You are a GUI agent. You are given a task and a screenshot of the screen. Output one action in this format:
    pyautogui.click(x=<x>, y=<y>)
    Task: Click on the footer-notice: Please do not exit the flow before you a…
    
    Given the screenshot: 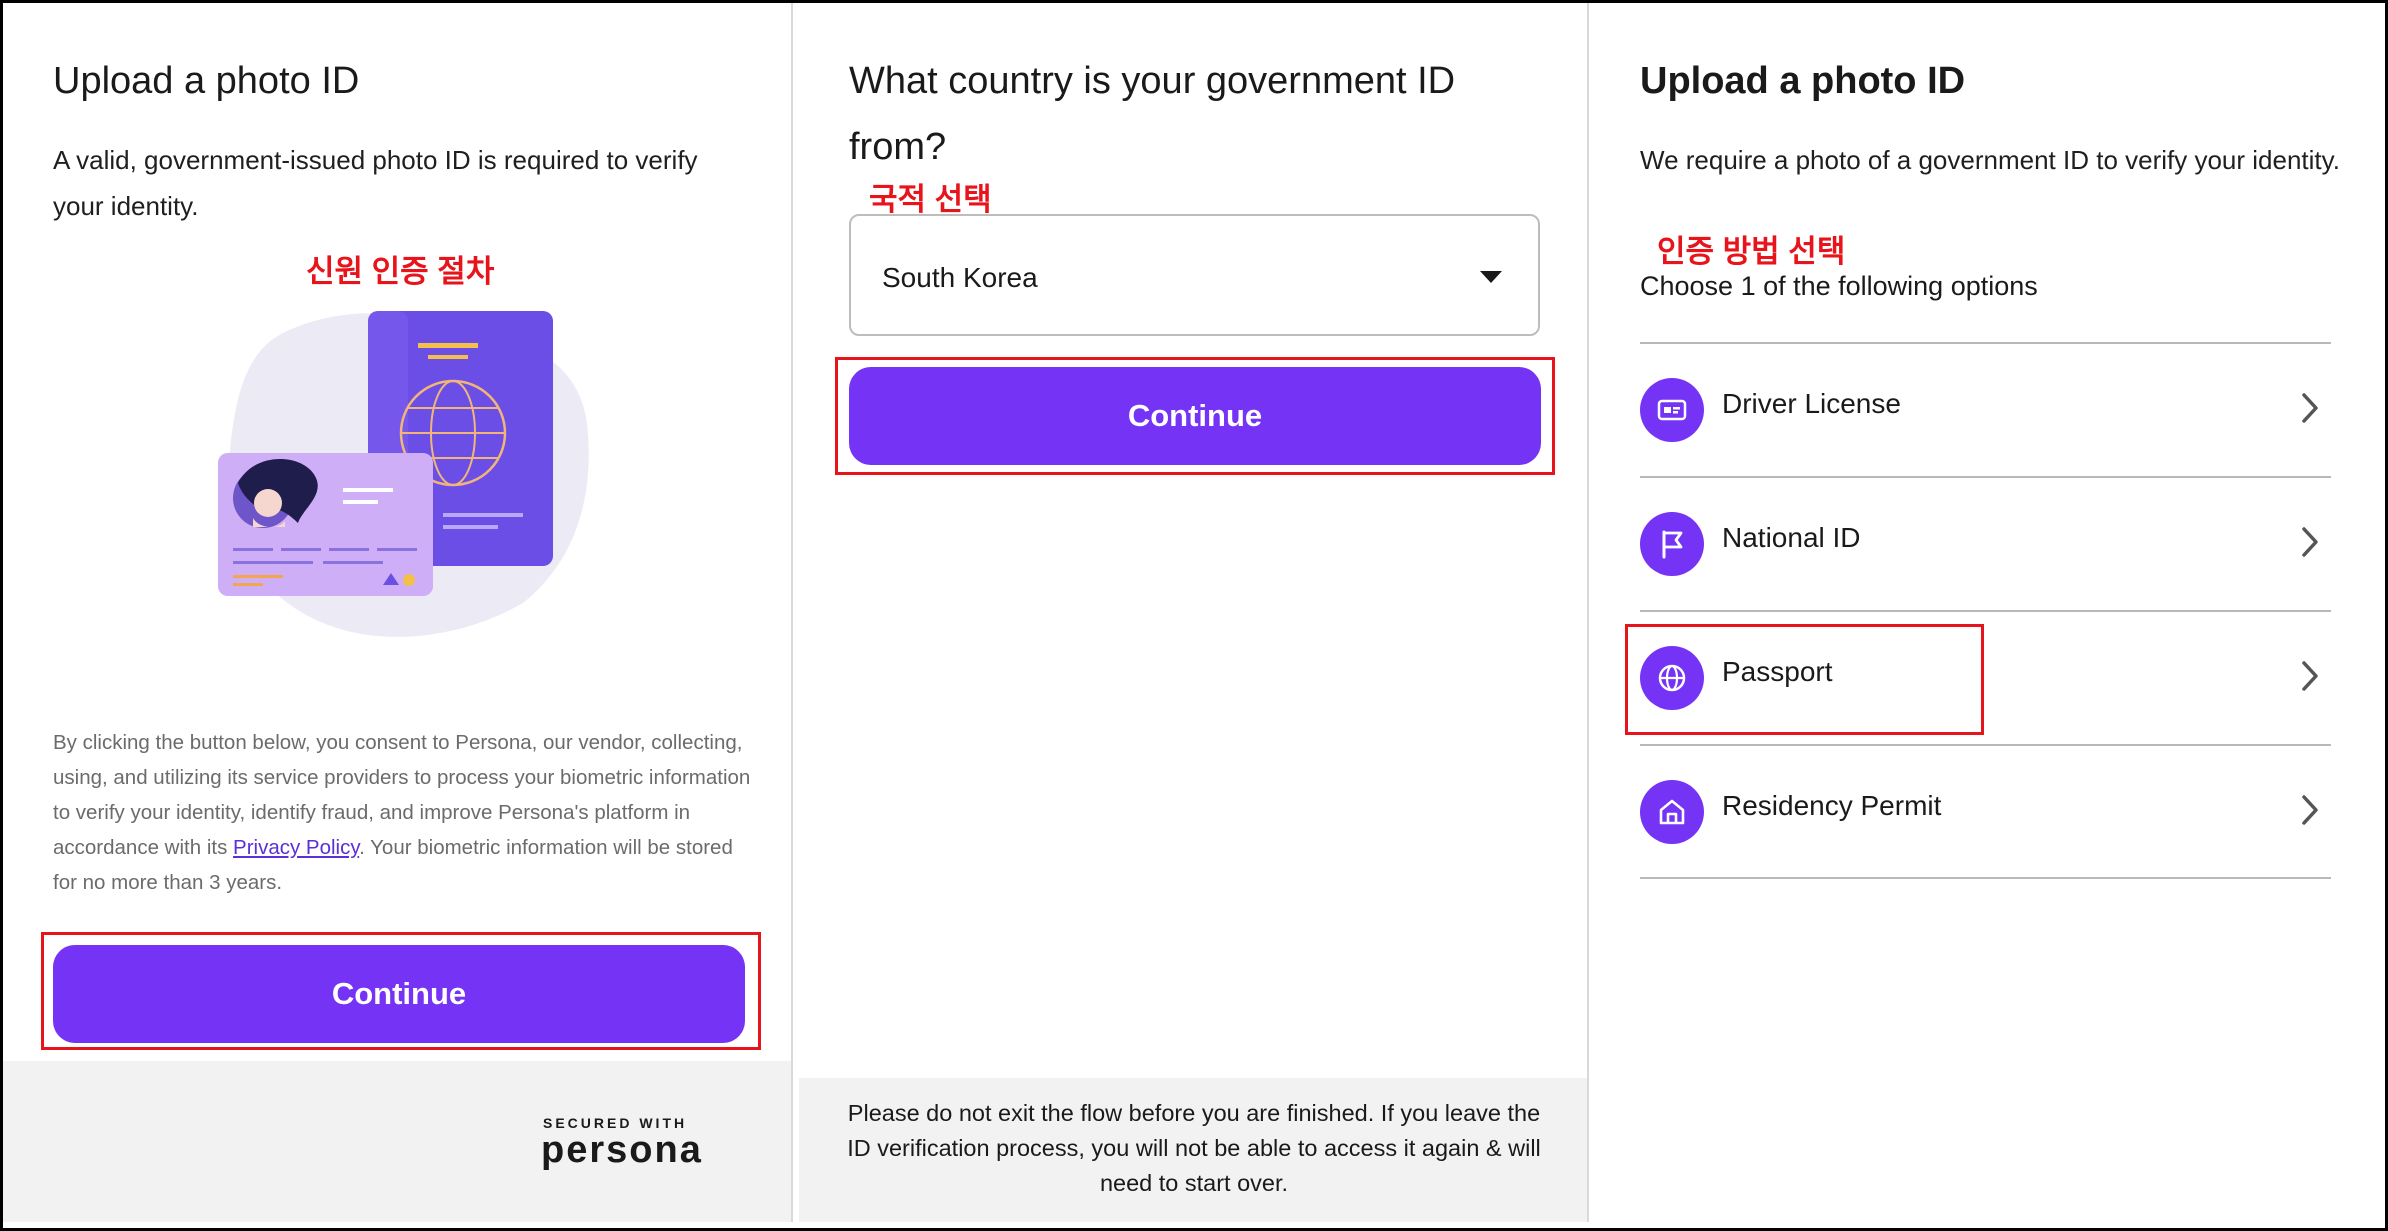 What is the action you would take?
    pyautogui.click(x=1193, y=1150)
    